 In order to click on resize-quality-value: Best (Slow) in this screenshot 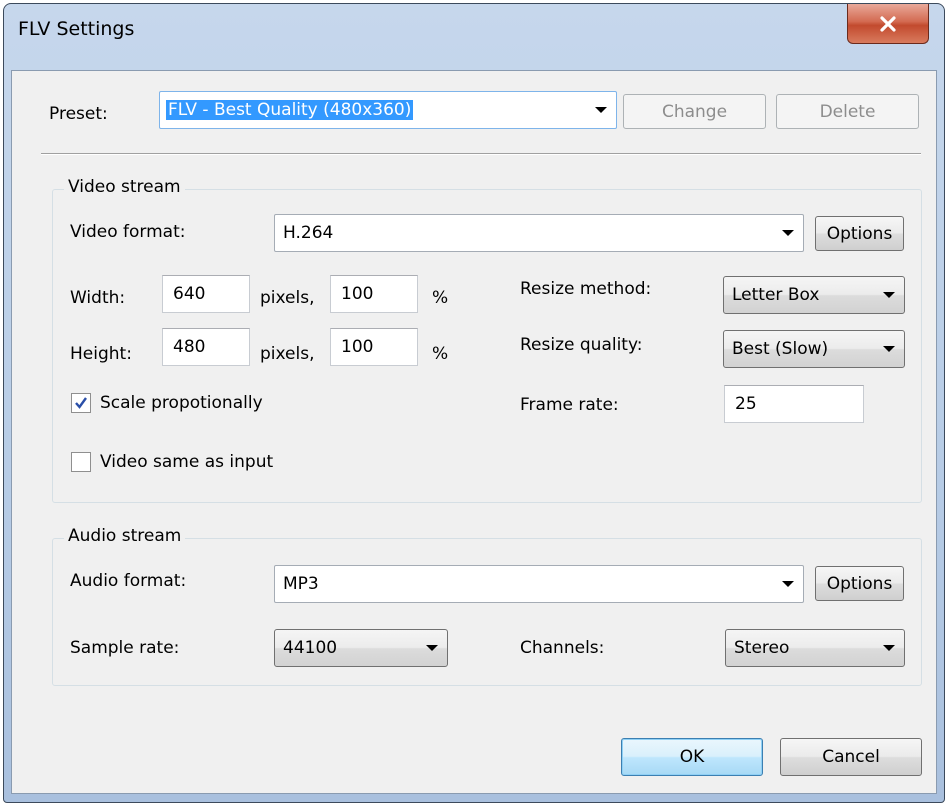, I will do `click(780, 349)`.